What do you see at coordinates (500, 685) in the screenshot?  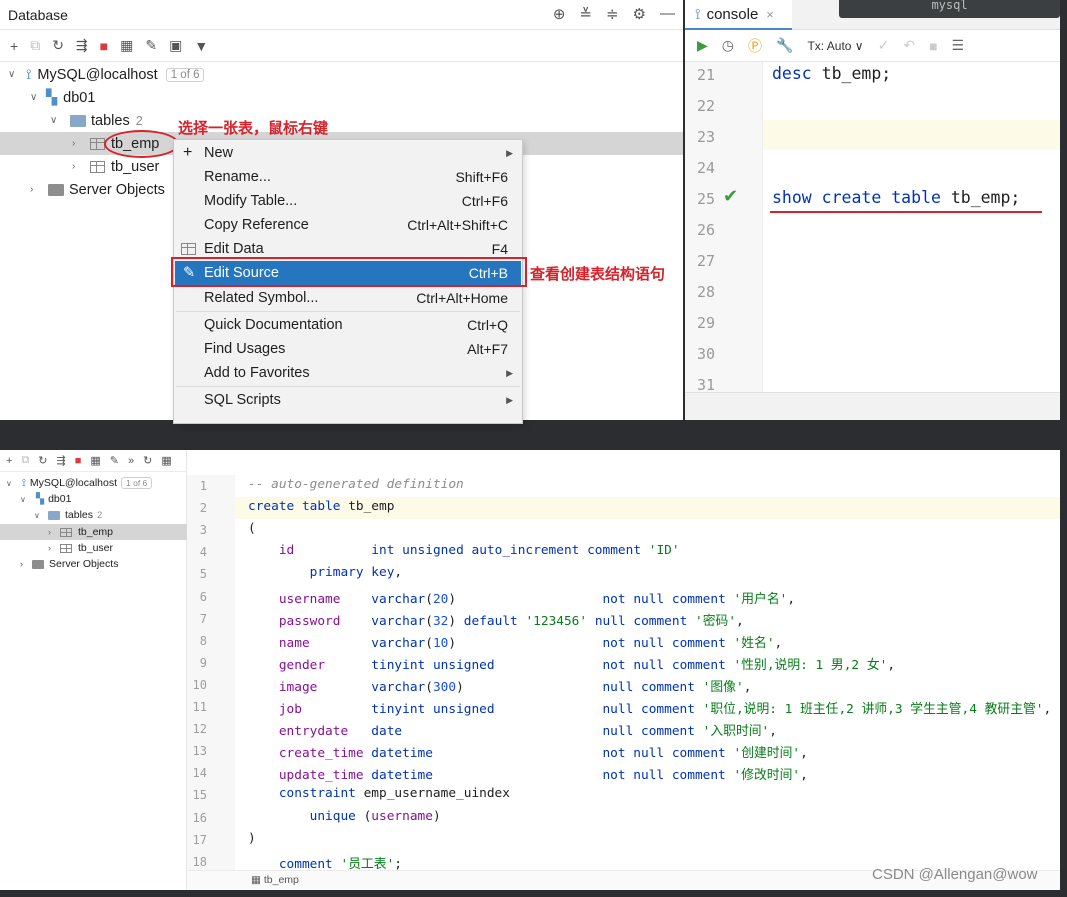 I see `code-line: image varchar(300) null comment '图像',` at bounding box center [500, 685].